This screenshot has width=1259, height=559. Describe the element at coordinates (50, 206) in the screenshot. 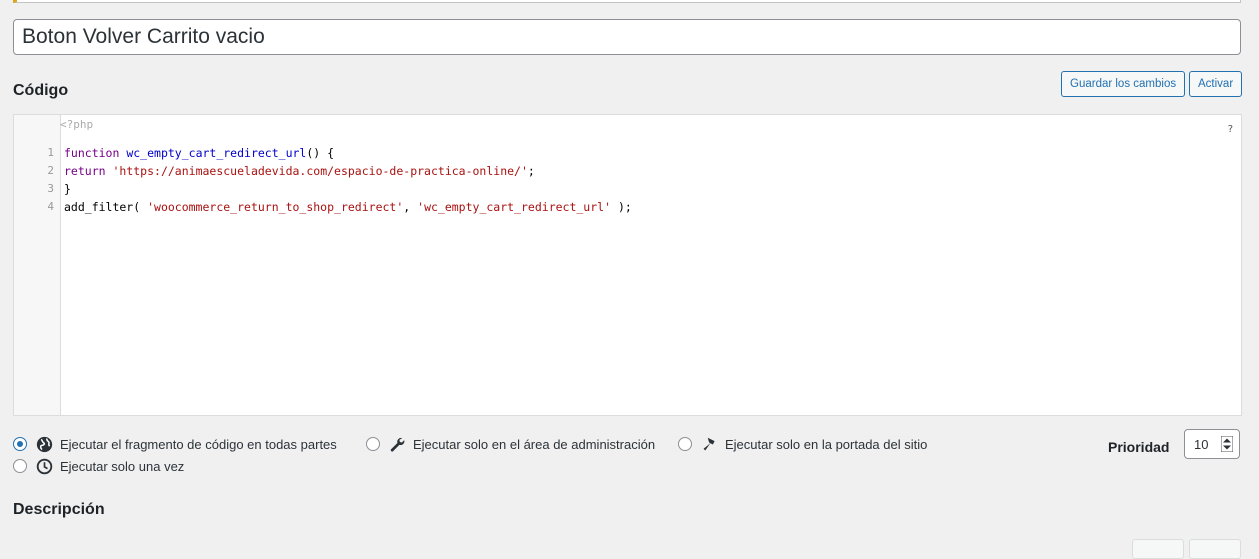

I see `line-number: 4` at that location.